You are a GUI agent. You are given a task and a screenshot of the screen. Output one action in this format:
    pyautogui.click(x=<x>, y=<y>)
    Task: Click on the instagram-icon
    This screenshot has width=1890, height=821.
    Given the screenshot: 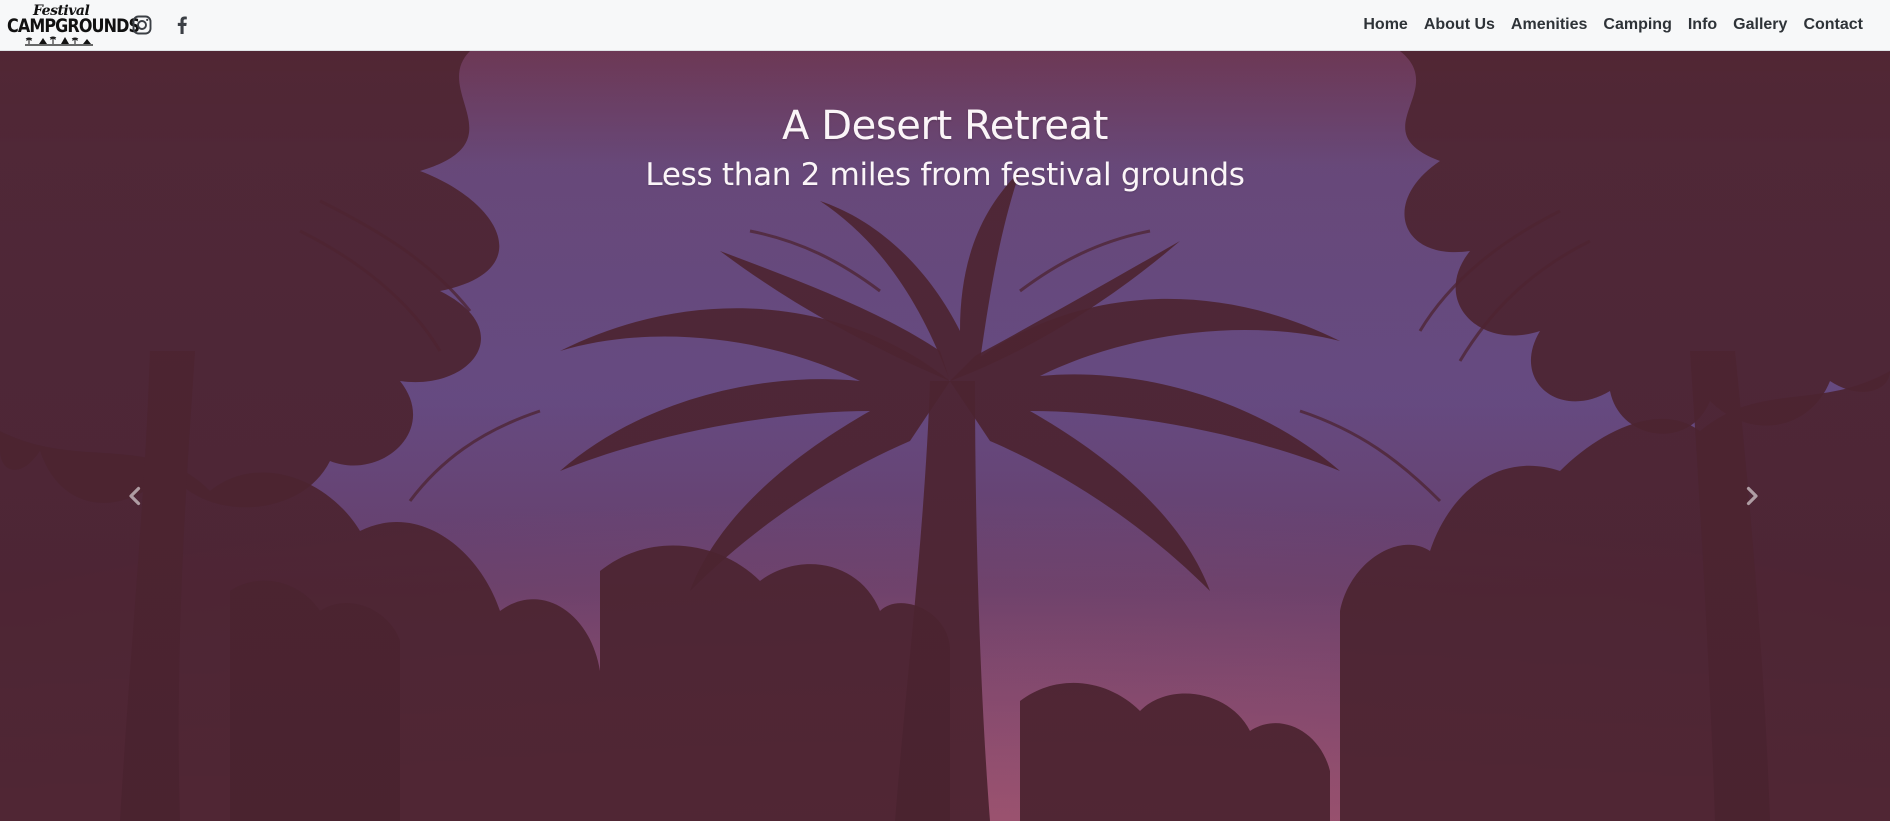 What is the action you would take?
    pyautogui.click(x=142, y=25)
    